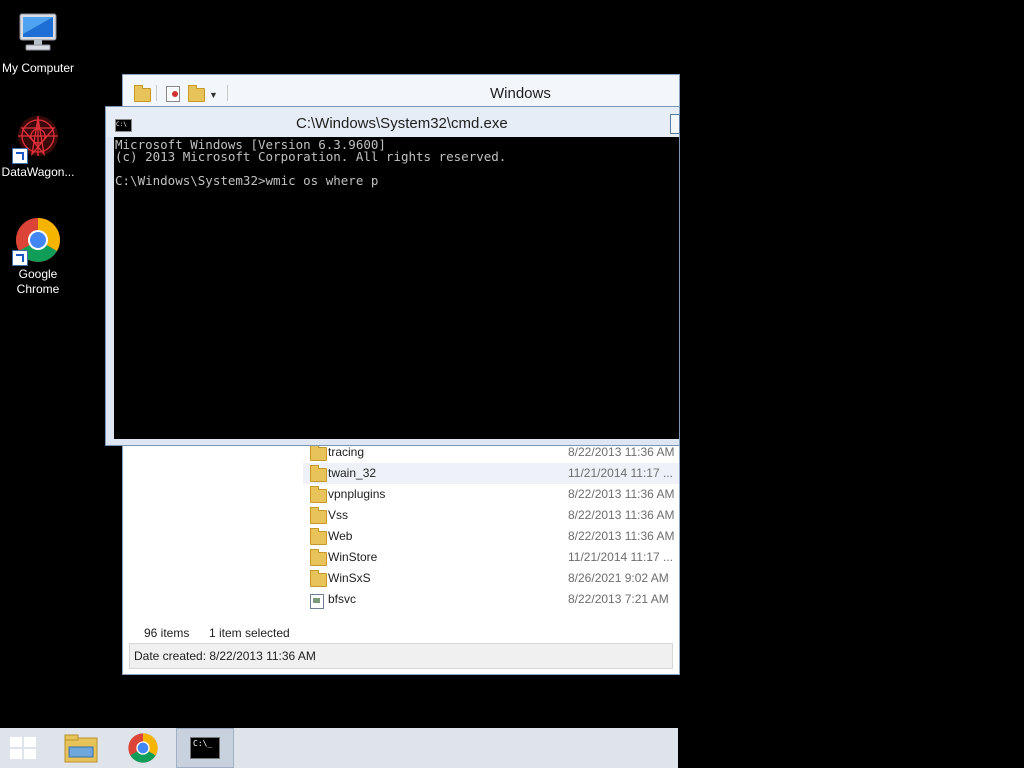 The height and width of the screenshot is (768, 1024). I want to click on taskbar: C:\_, so click(339, 748).